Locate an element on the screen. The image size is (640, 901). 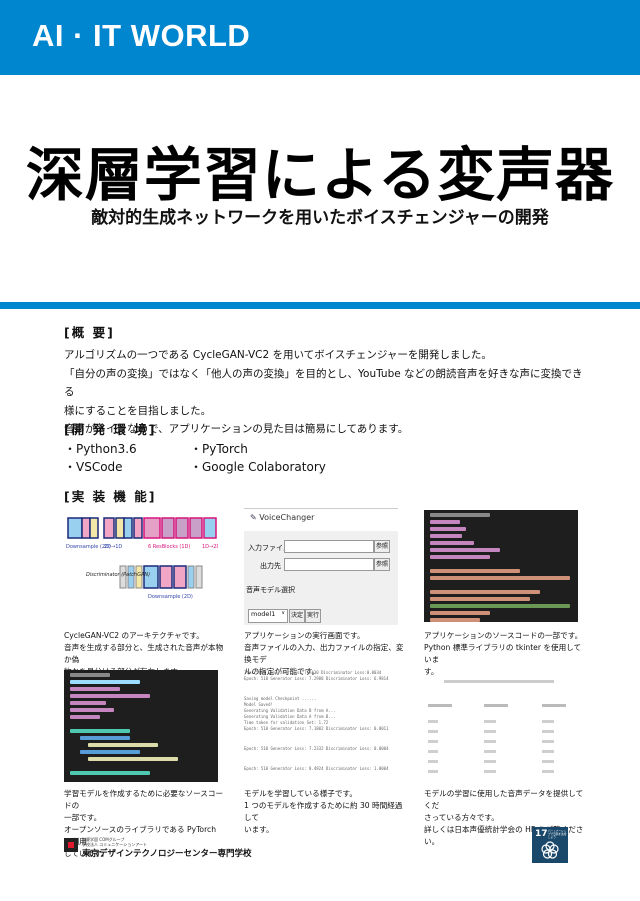
model-source-code-image is located at coordinates (141, 726).